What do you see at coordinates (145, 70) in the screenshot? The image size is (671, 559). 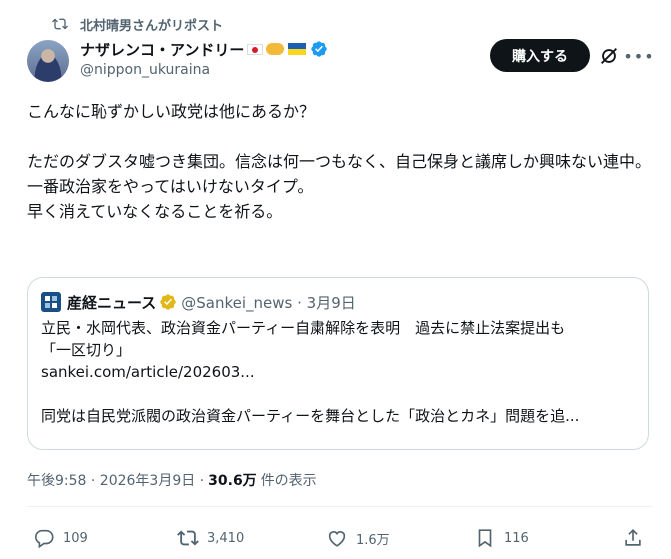 I see `author-handle: @nippon_ukuraina` at bounding box center [145, 70].